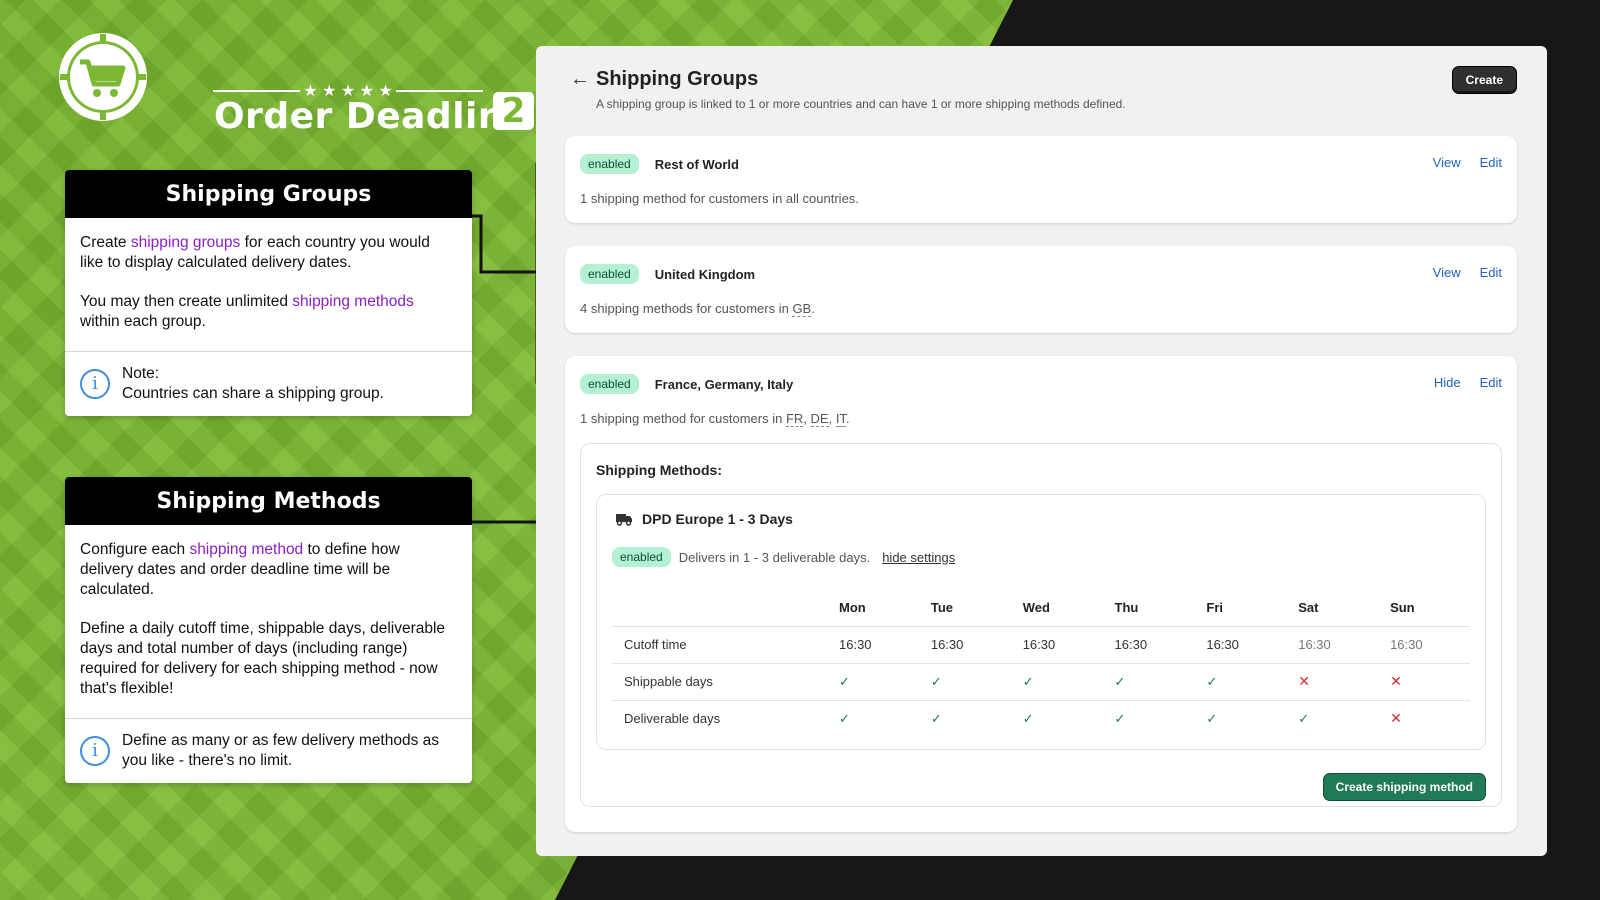 The image size is (1600, 900). Describe the element at coordinates (717, 519) in the screenshot. I see `method-name: DPD Europe 1 - 3 Days` at that location.